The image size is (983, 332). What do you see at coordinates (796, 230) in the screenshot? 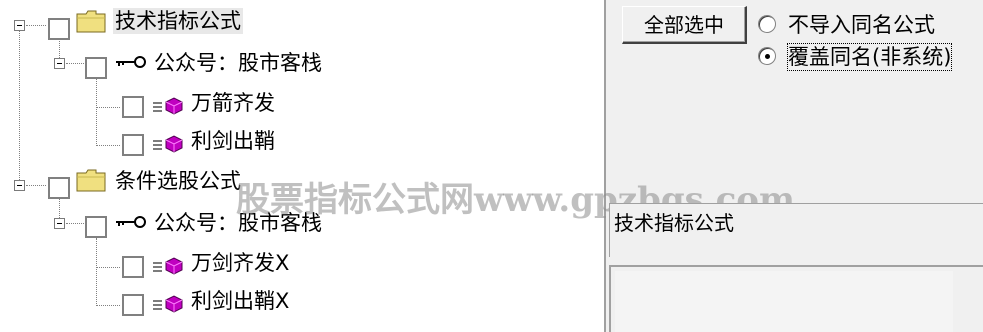
I see `formula-name-box: 技术指标公式` at bounding box center [796, 230].